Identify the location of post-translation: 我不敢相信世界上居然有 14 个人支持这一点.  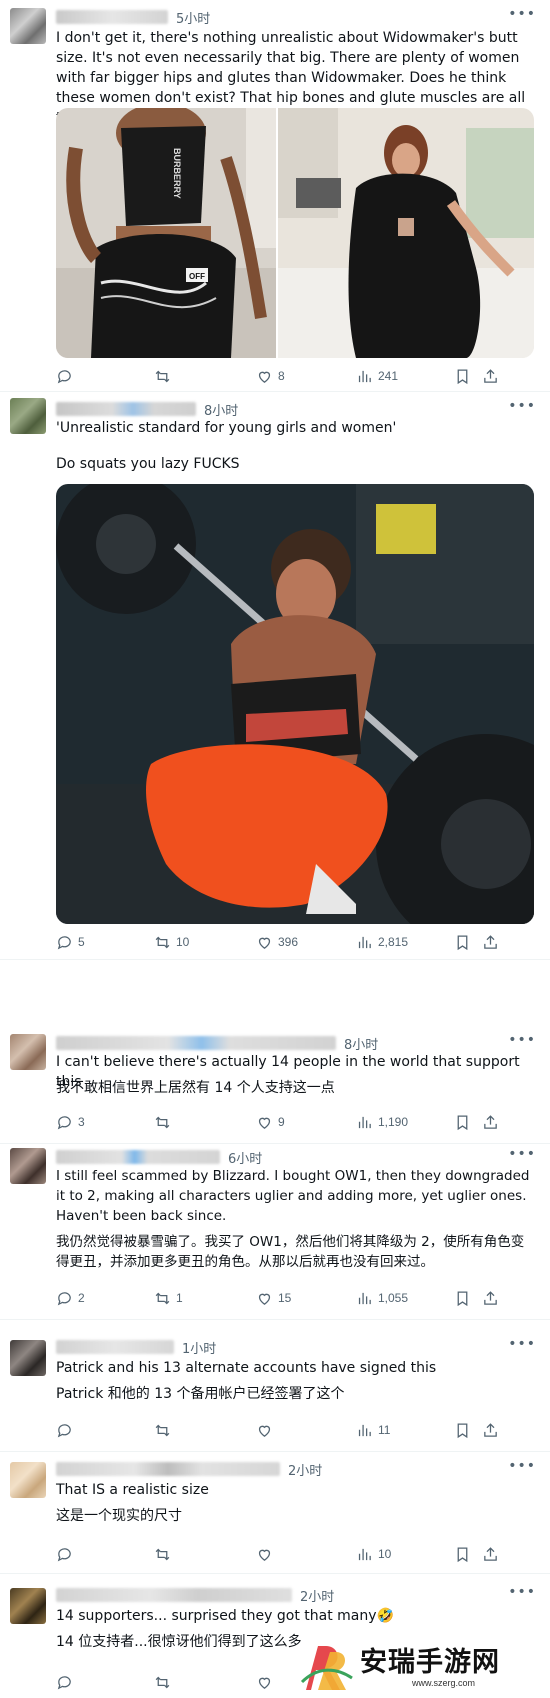
(195, 1088).